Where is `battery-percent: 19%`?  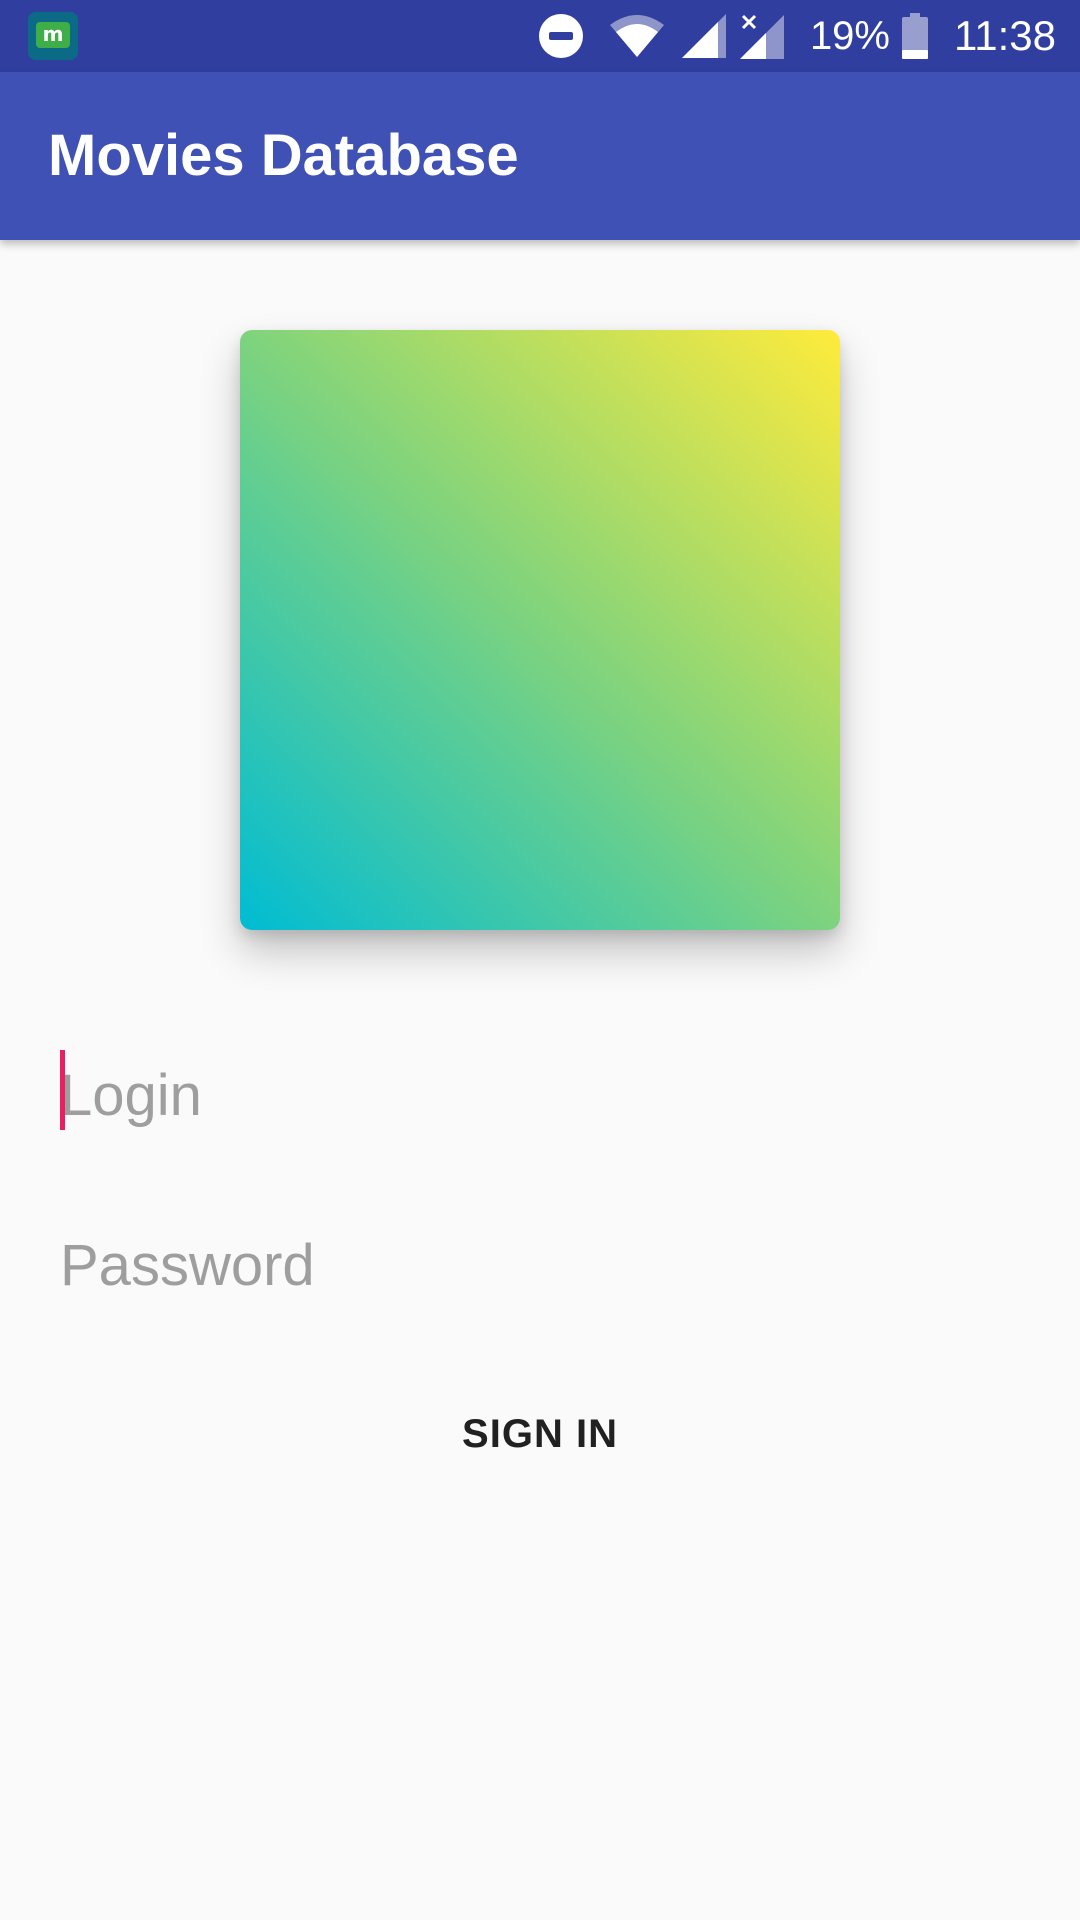 battery-percent: 19% is located at coordinates (849, 35).